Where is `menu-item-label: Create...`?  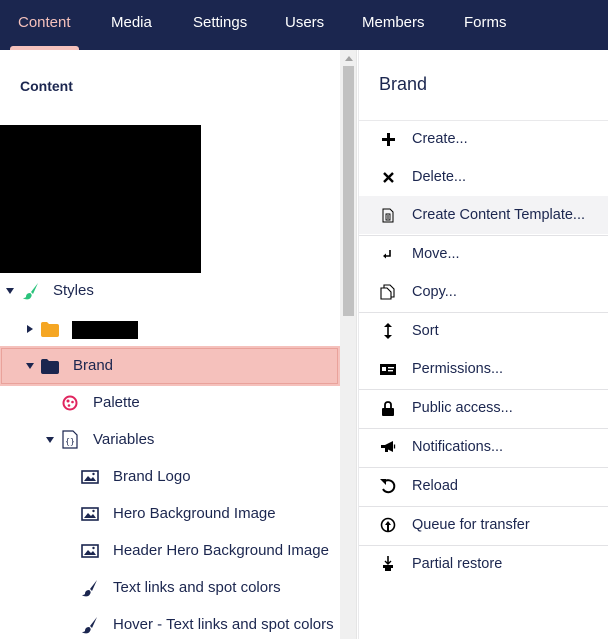 menu-item-label: Create... is located at coordinates (440, 139).